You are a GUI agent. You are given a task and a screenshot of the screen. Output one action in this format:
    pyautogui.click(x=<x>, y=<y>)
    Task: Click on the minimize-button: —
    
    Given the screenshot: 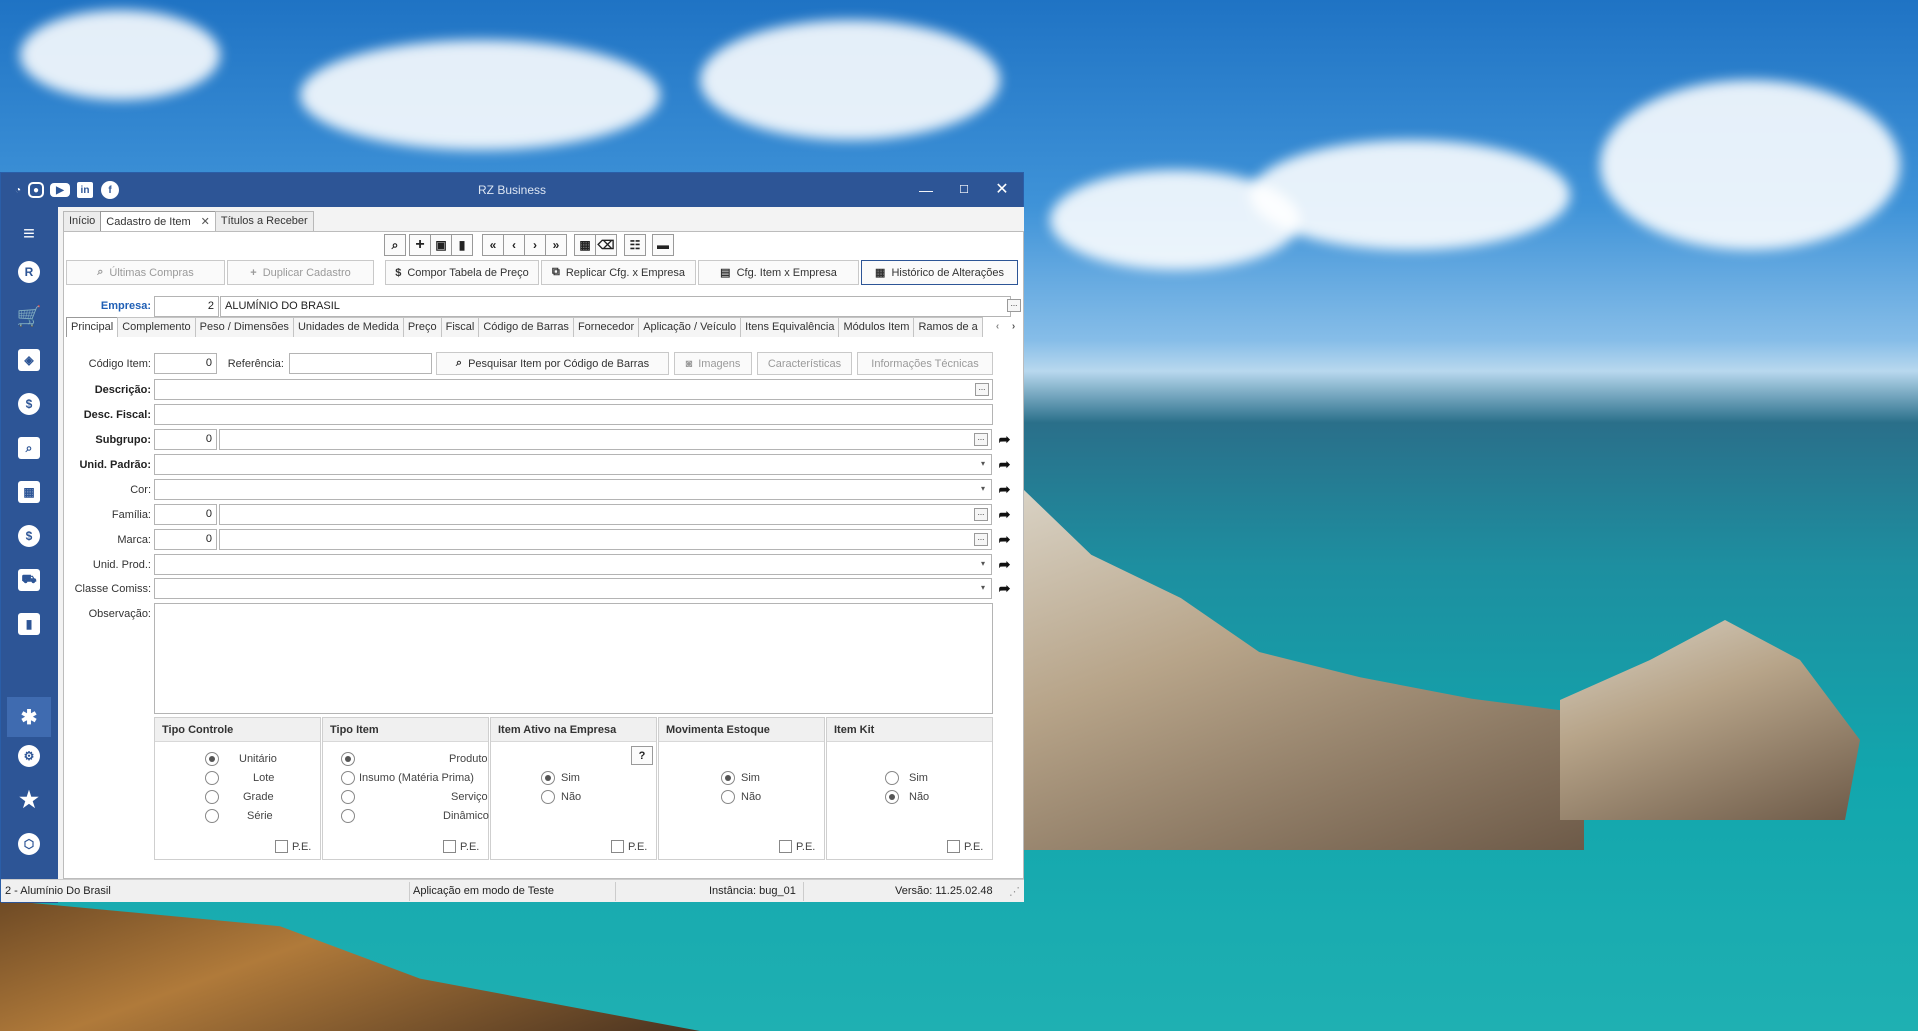 What is the action you would take?
    pyautogui.click(x=926, y=190)
    